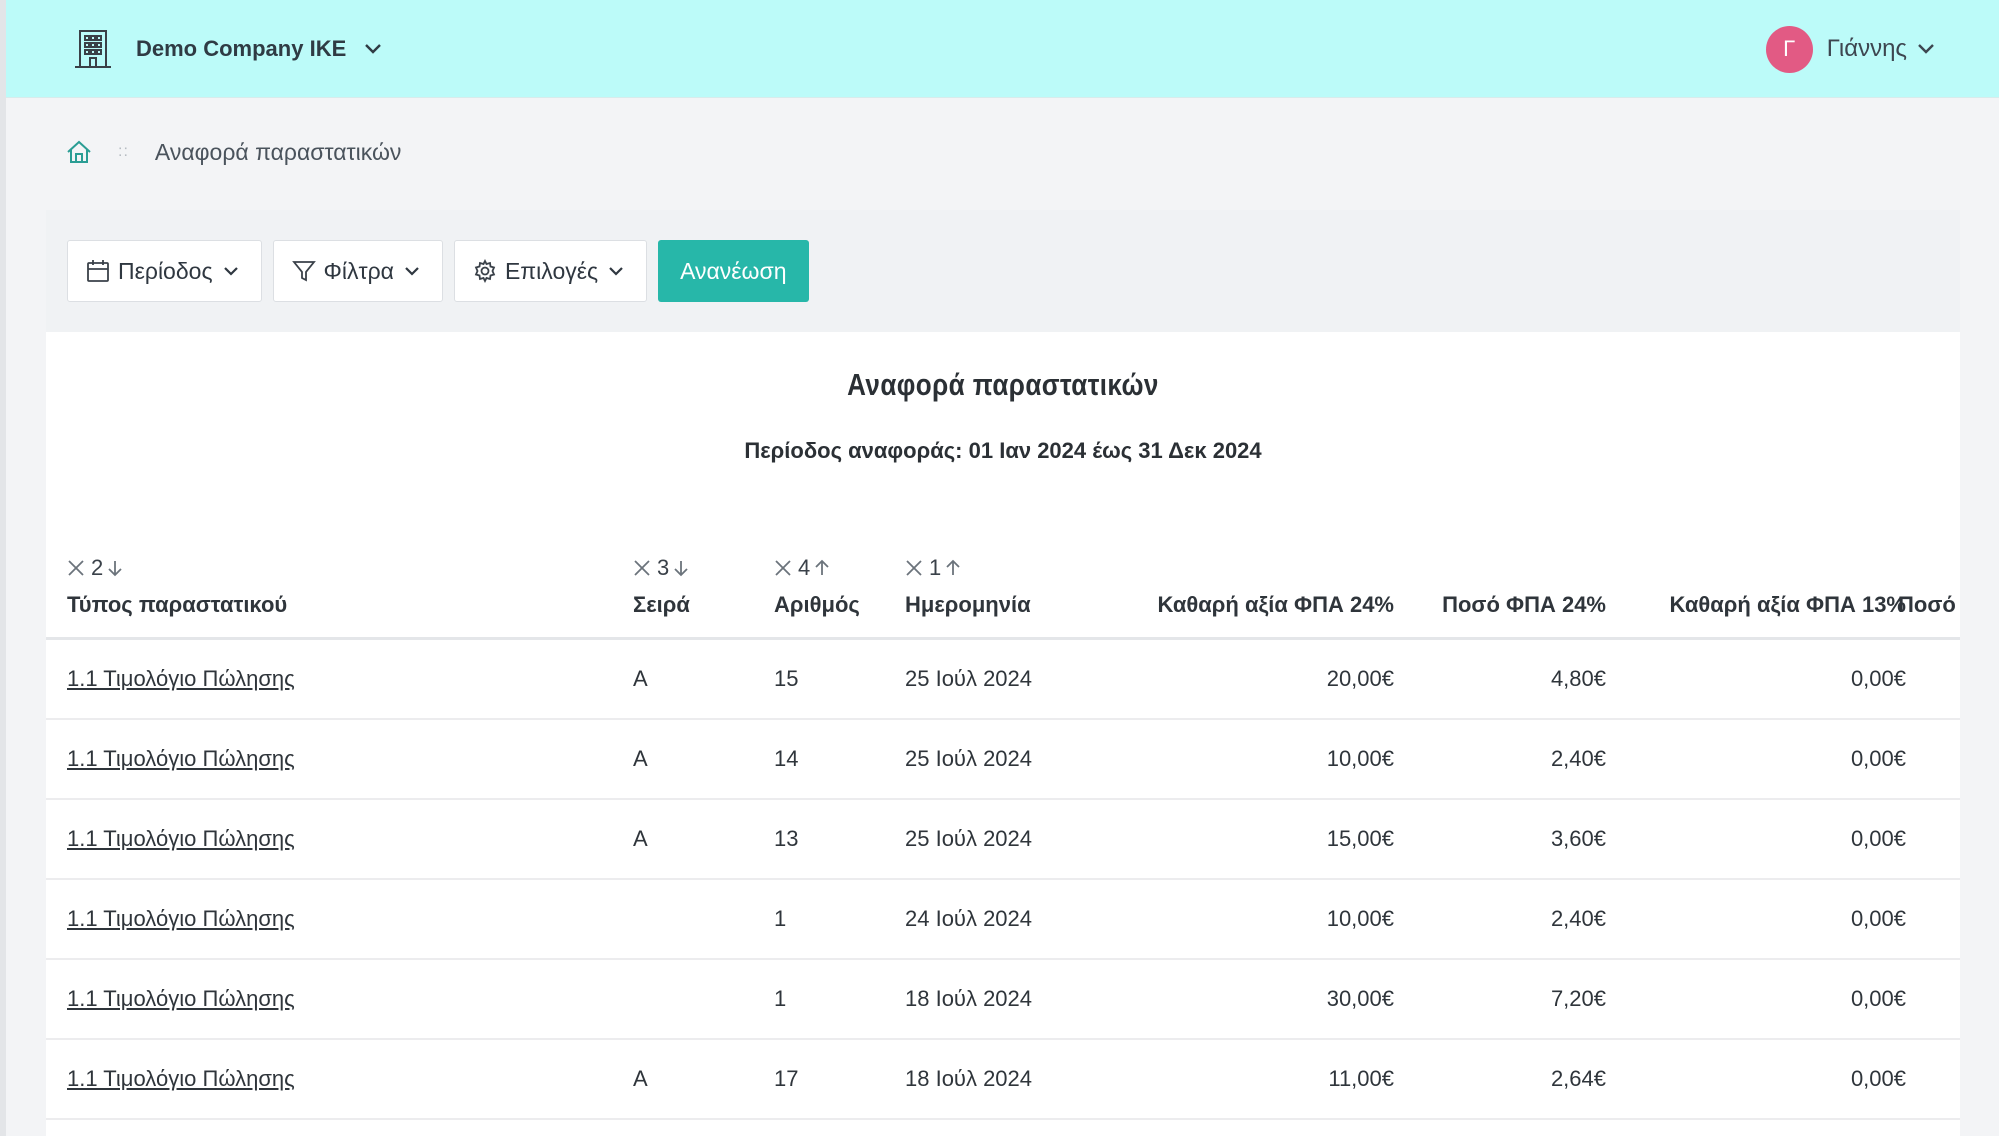 The image size is (1999, 1136). I want to click on vat-24-cell: 3,60€, so click(1578, 838).